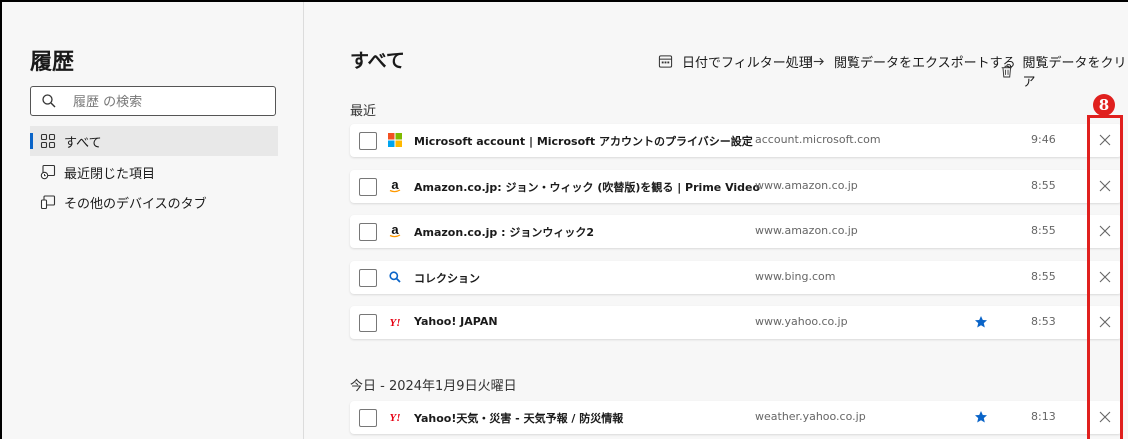 This screenshot has width=1128, height=439. Describe the element at coordinates (135, 204) in the screenshot. I see `sidebar-item-label: その他のデバイスのタブ` at that location.